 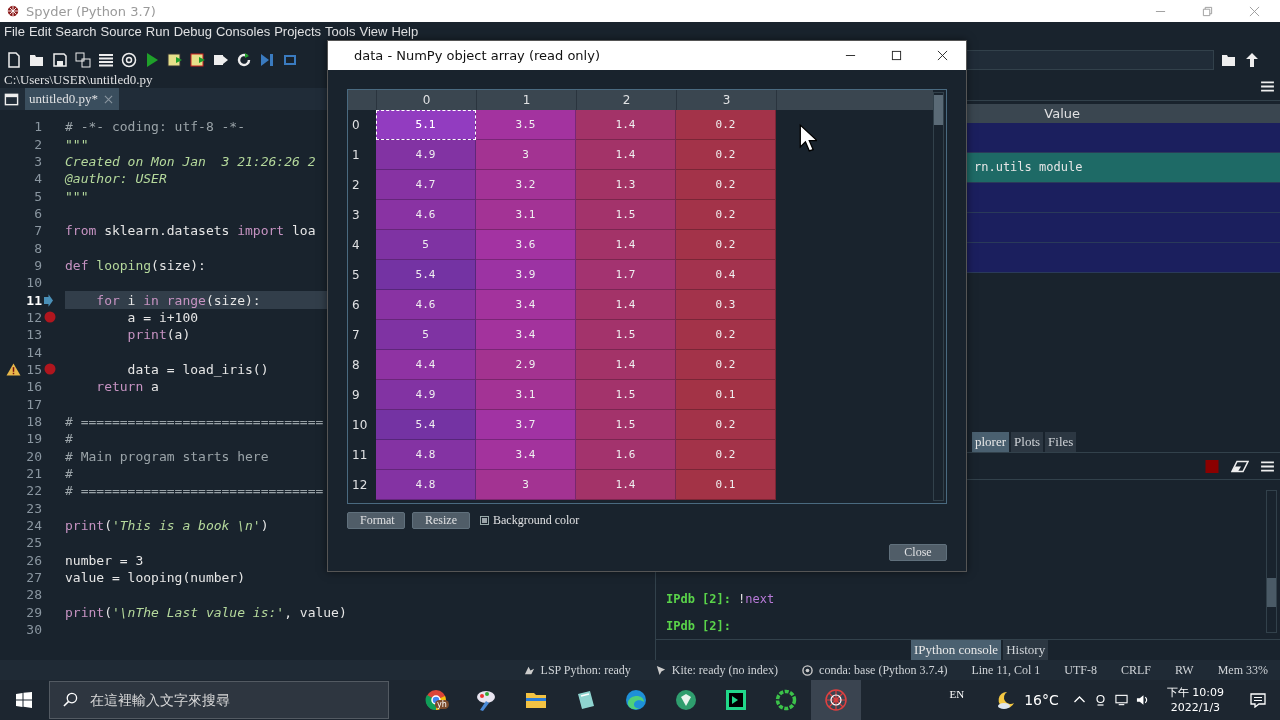 What do you see at coordinates (626, 185) in the screenshot?
I see `table-cell: 1.3` at bounding box center [626, 185].